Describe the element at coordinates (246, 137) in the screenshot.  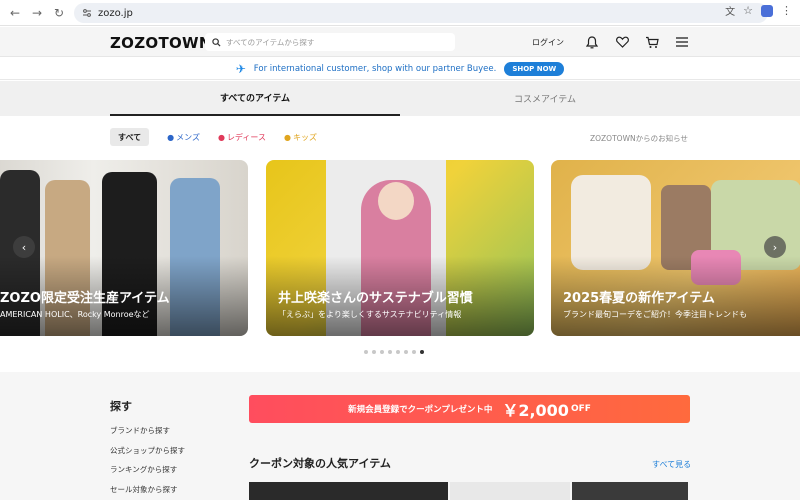
I see `filter-ladies-label: レディース` at that location.